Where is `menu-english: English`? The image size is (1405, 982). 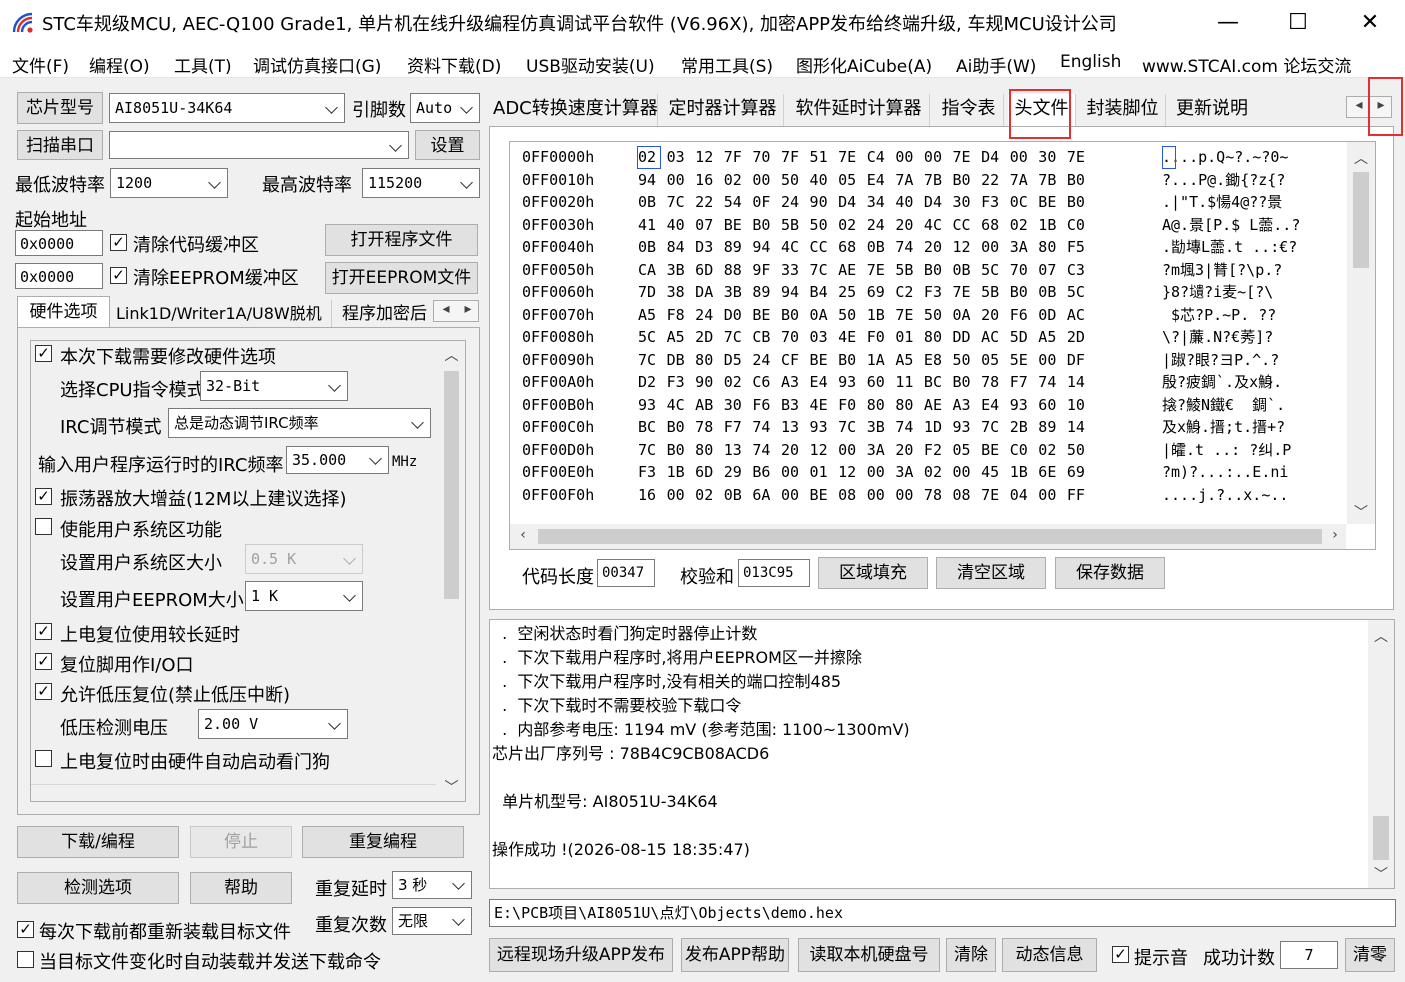 menu-english: English is located at coordinates (1090, 62).